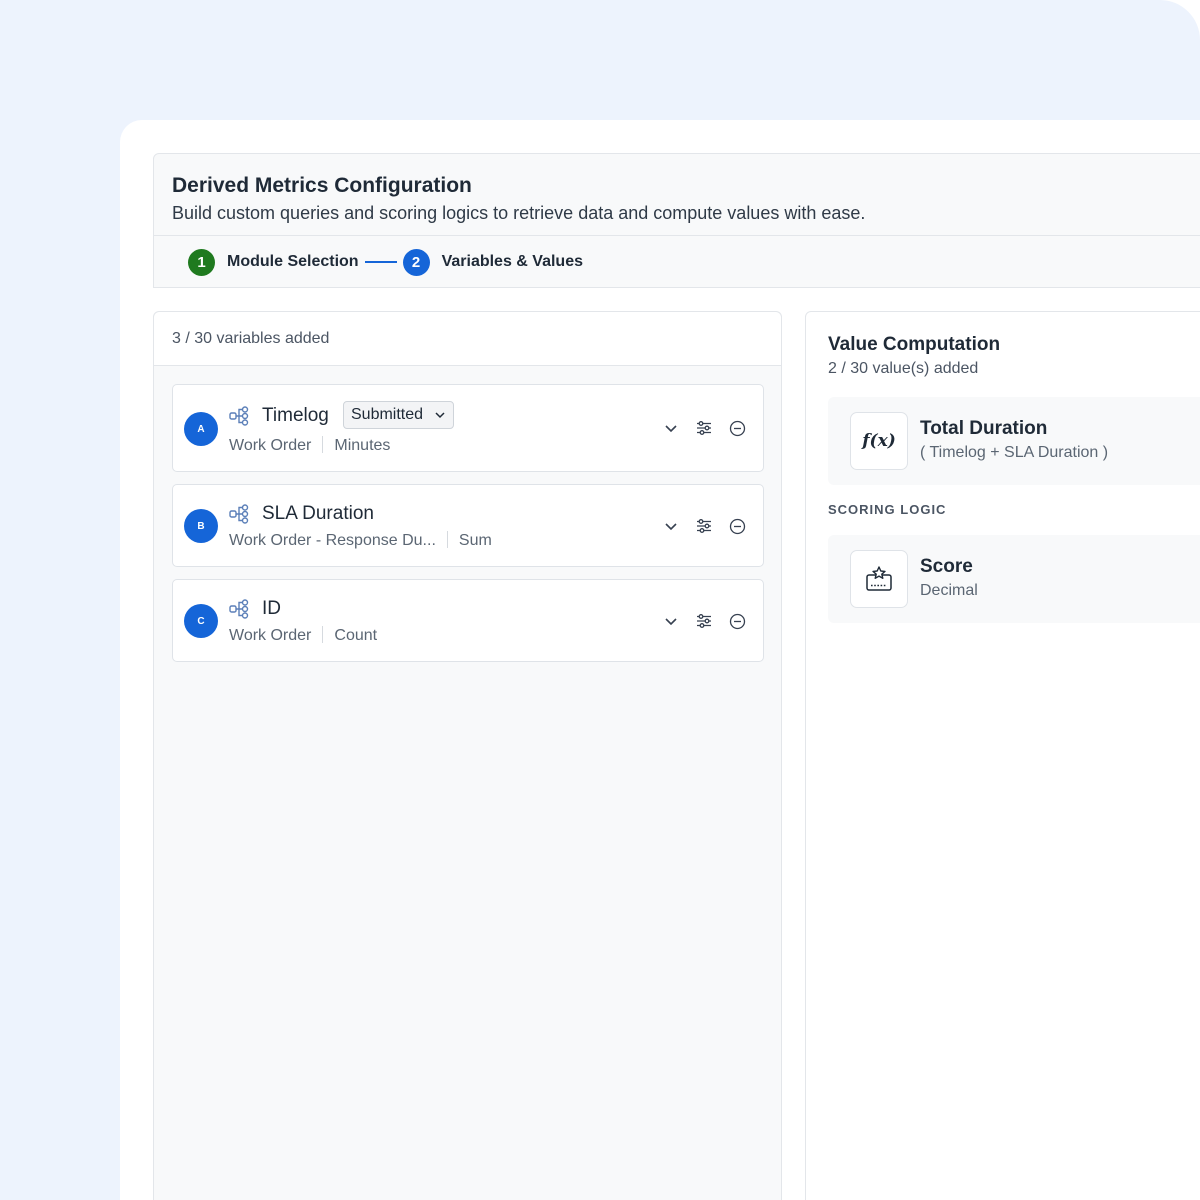 The image size is (1200, 1200). I want to click on variable-name: ID, so click(271, 608).